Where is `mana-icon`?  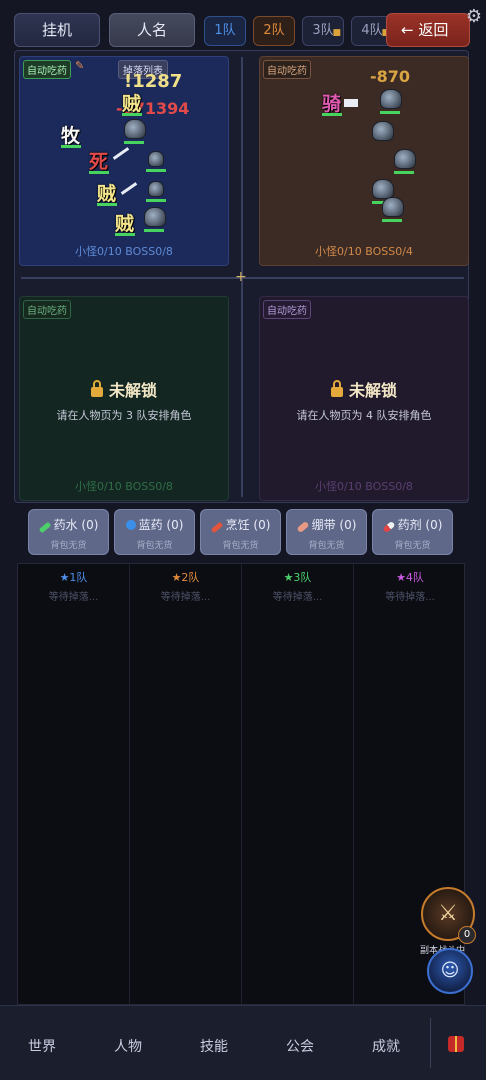
mana-icon is located at coordinates (130, 525).